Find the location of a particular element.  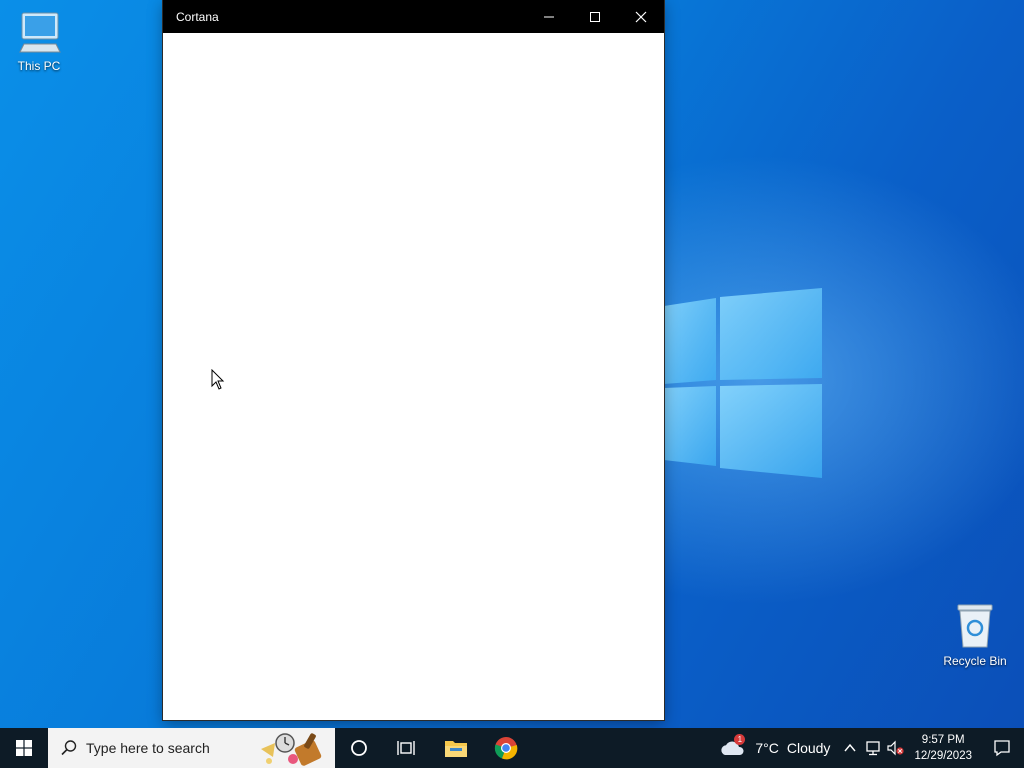

close-button is located at coordinates (641, 16).